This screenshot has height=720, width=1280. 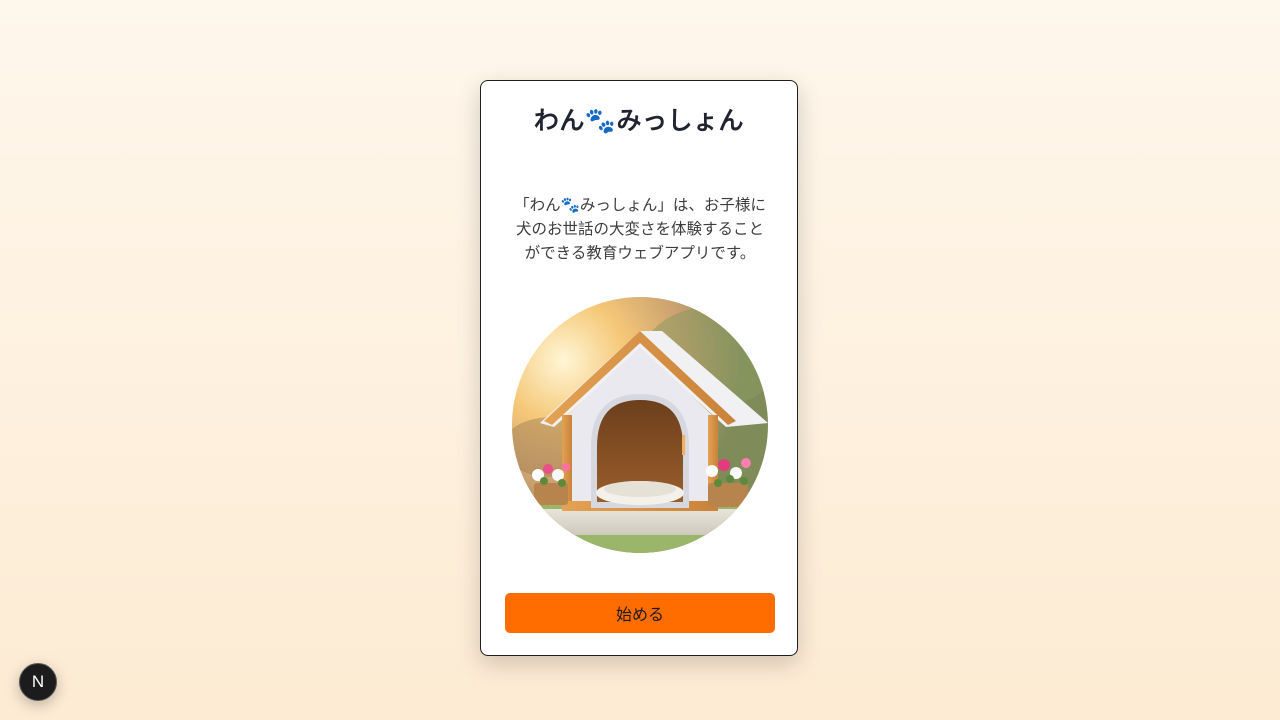 I want to click on nextjs-dev-indicator: N, so click(x=38, y=682).